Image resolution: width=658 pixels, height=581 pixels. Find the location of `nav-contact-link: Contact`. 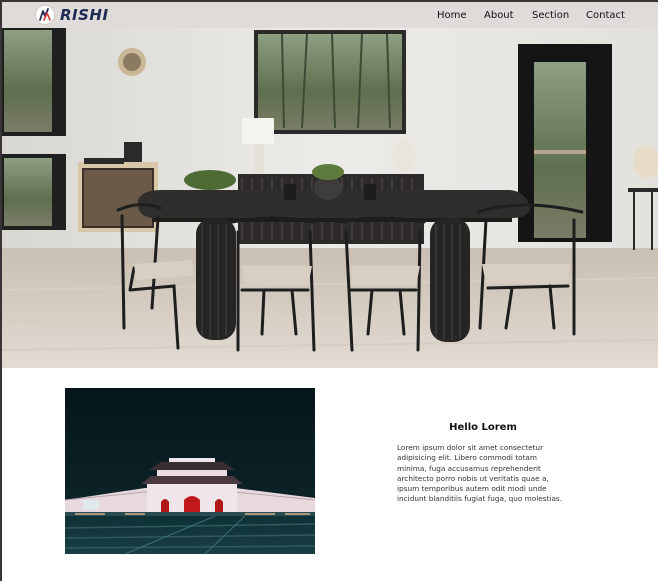

nav-contact-link: Contact is located at coordinates (605, 15).